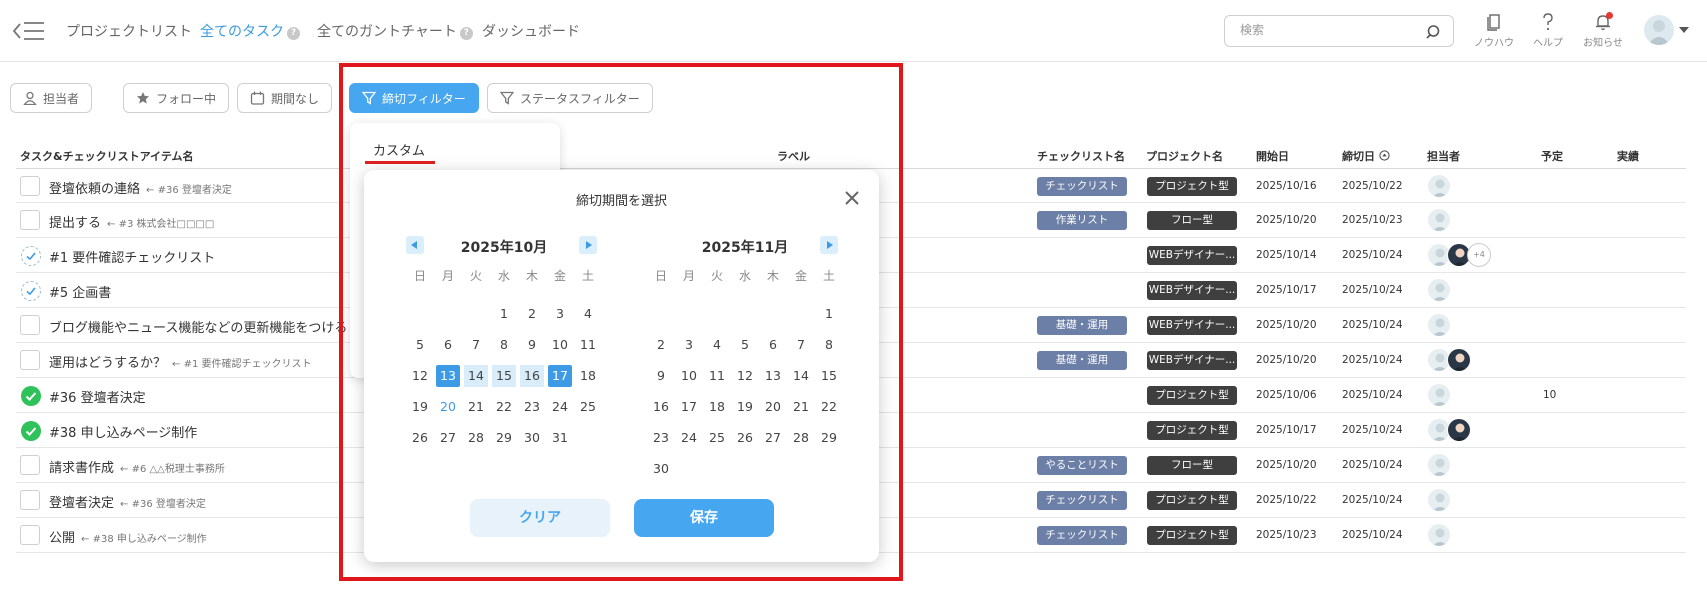 The height and width of the screenshot is (602, 1707). I want to click on task-name: #1 要件確認チェックリスト, so click(132, 256).